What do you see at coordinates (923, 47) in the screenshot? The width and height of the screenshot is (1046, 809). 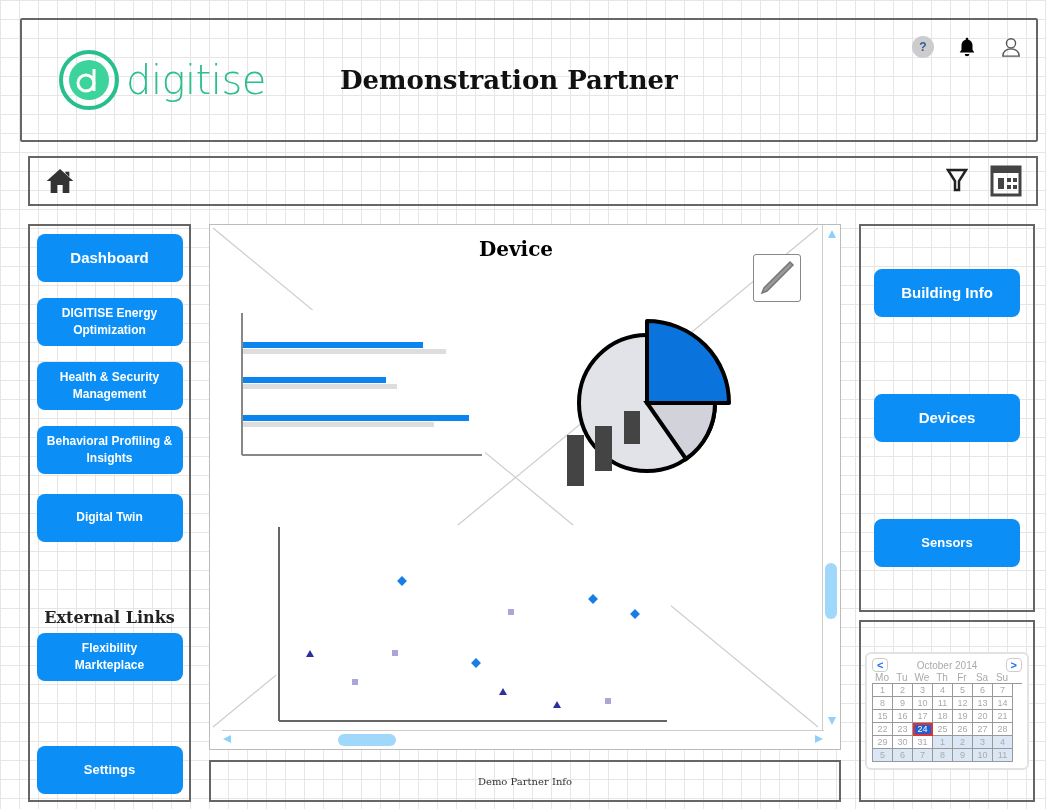 I see `help-button: ?` at bounding box center [923, 47].